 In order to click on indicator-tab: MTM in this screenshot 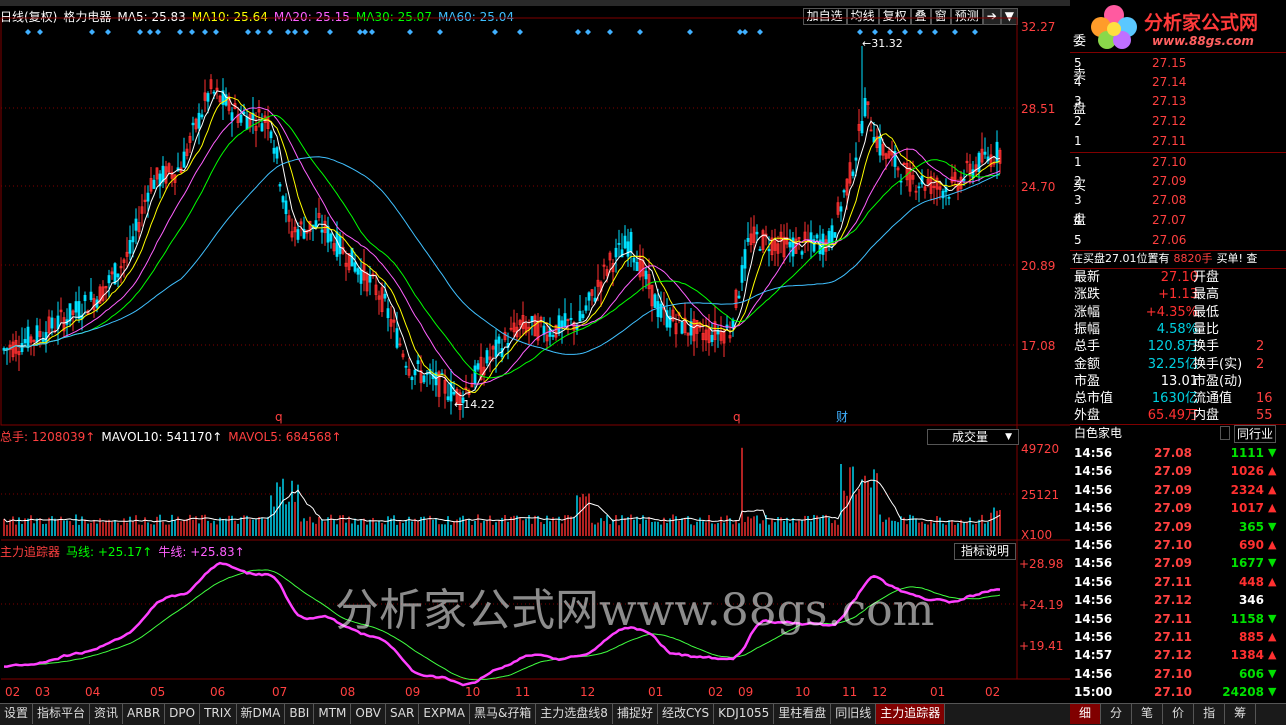, I will do `click(333, 714)`.